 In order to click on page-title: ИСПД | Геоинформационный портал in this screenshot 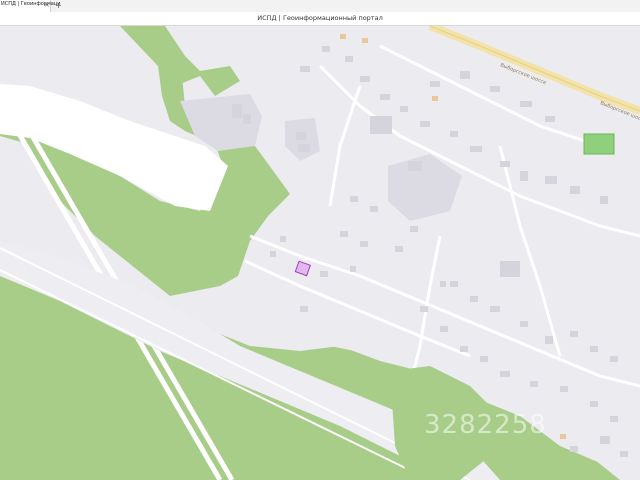, I will do `click(320, 18)`.